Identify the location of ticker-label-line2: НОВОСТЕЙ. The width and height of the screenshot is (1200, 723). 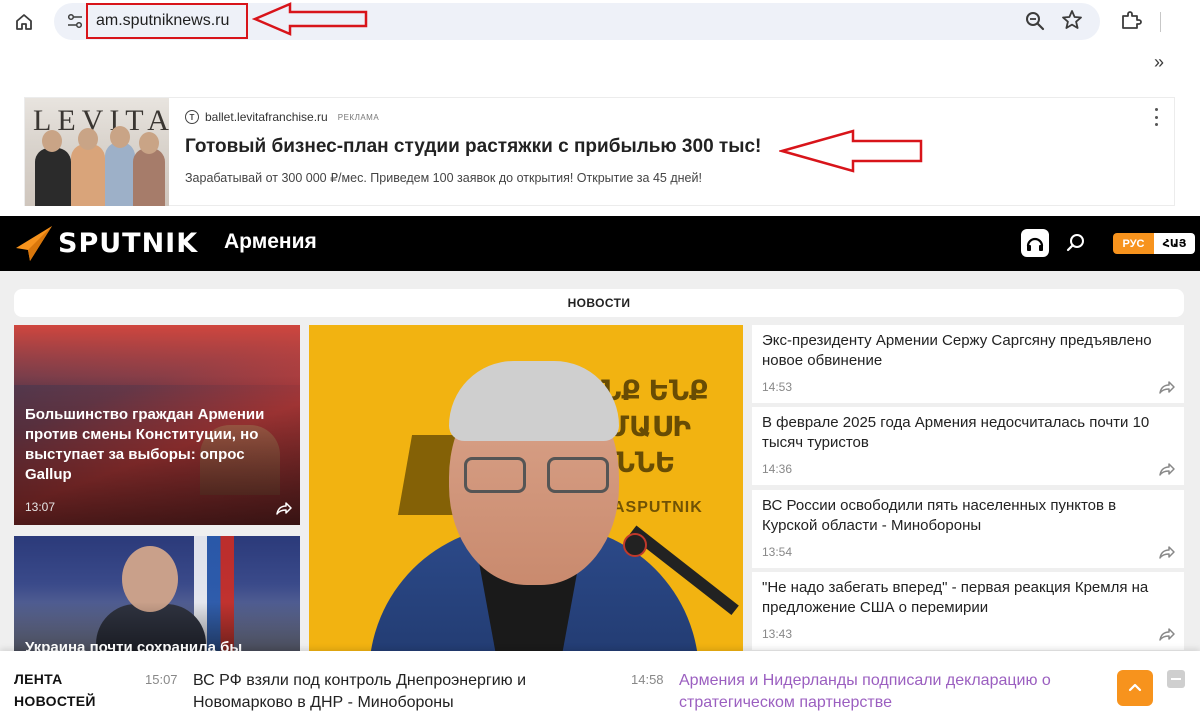
(55, 701).